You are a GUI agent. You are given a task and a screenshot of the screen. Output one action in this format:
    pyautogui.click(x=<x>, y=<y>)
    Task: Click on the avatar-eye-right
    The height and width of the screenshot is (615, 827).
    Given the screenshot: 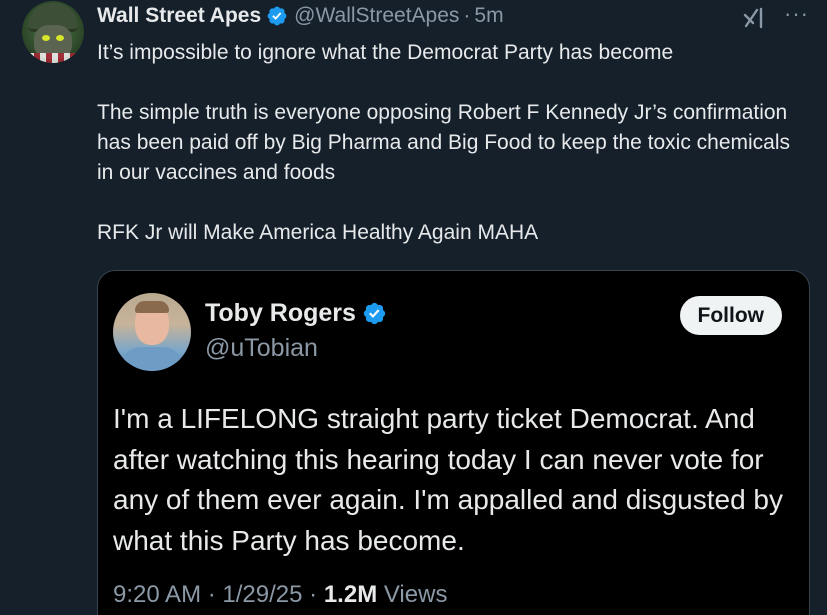 What is the action you would take?
    pyautogui.click(x=60, y=38)
    